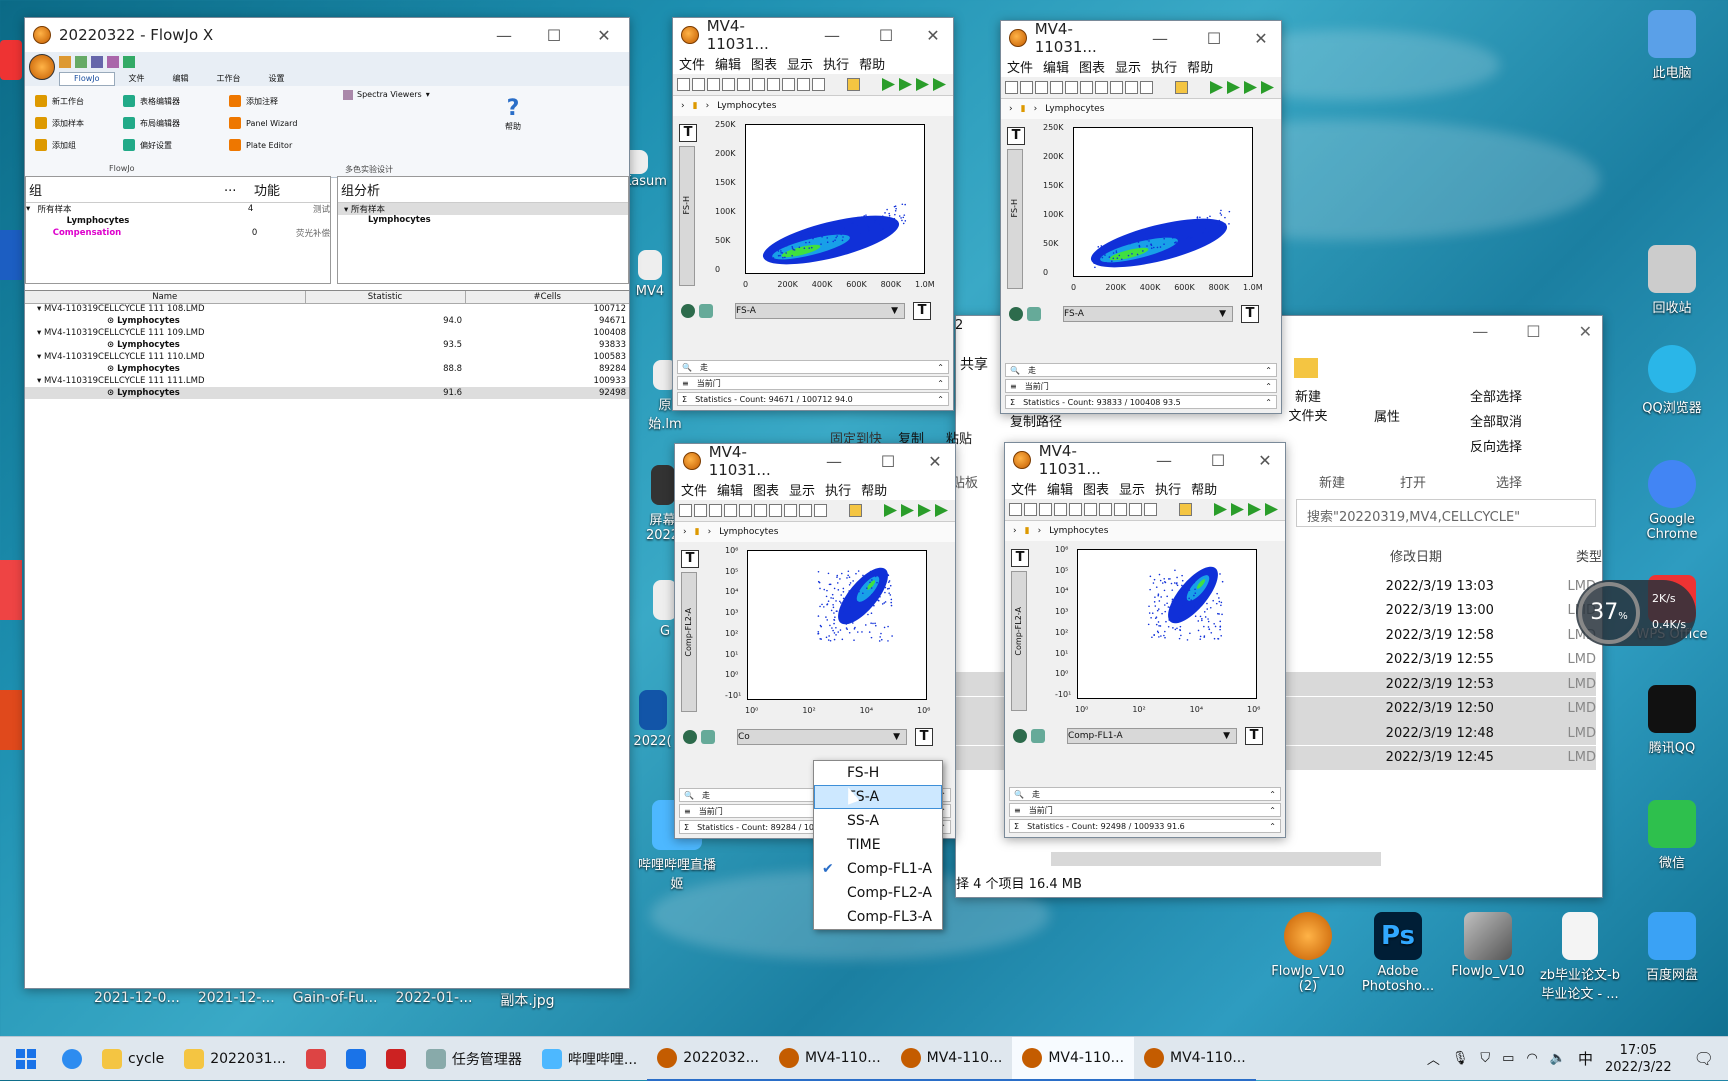  What do you see at coordinates (1704, 1058) in the screenshot?
I see `notification-icon: 🗨` at bounding box center [1704, 1058].